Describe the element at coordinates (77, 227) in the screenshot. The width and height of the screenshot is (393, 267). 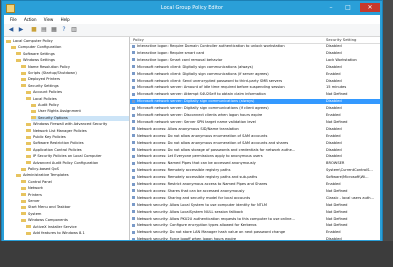
I see `tree-item: ActiveX Installer Service` at that location.